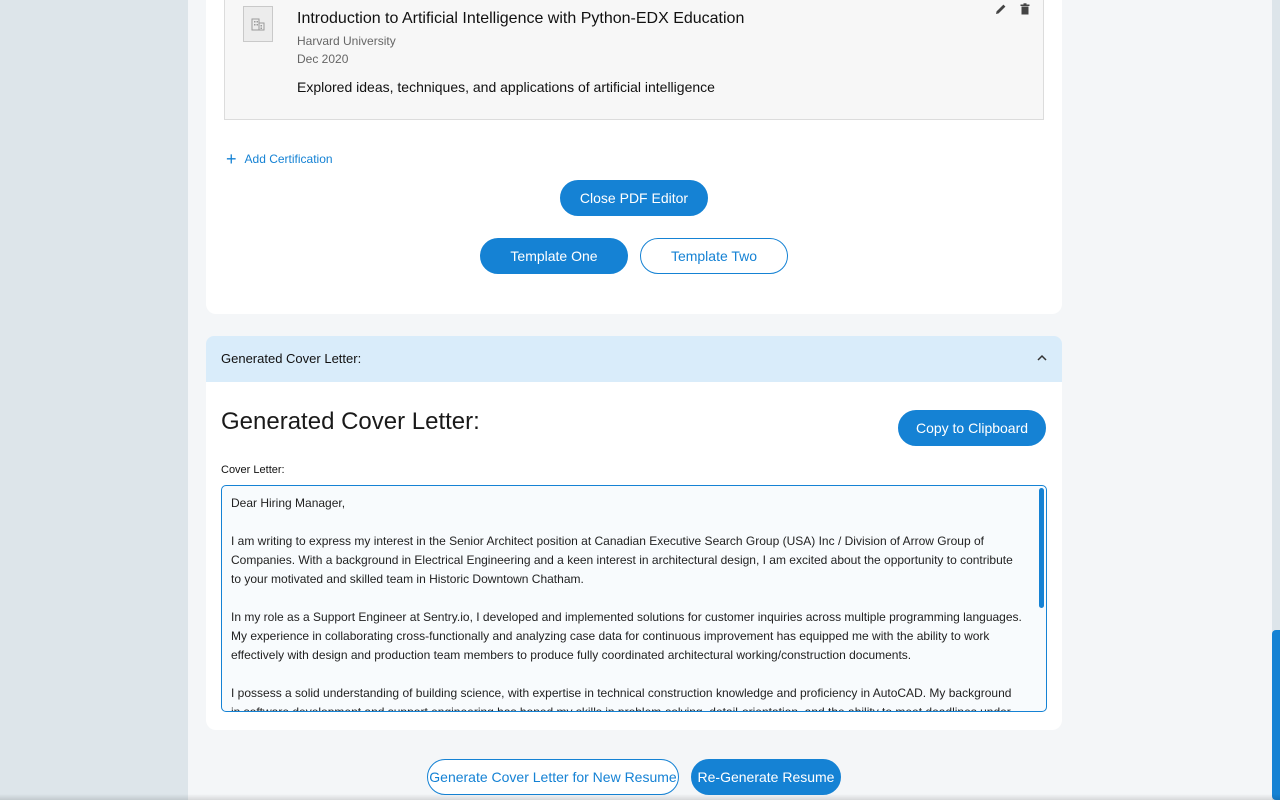  Describe the element at coordinates (1042, 358) in the screenshot. I see `chevron-up-icon` at that location.